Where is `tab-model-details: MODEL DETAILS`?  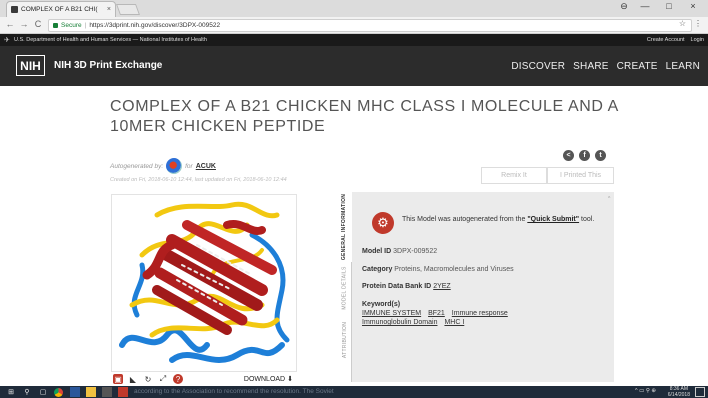 tab-model-details: MODEL DETAILS is located at coordinates (345, 288).